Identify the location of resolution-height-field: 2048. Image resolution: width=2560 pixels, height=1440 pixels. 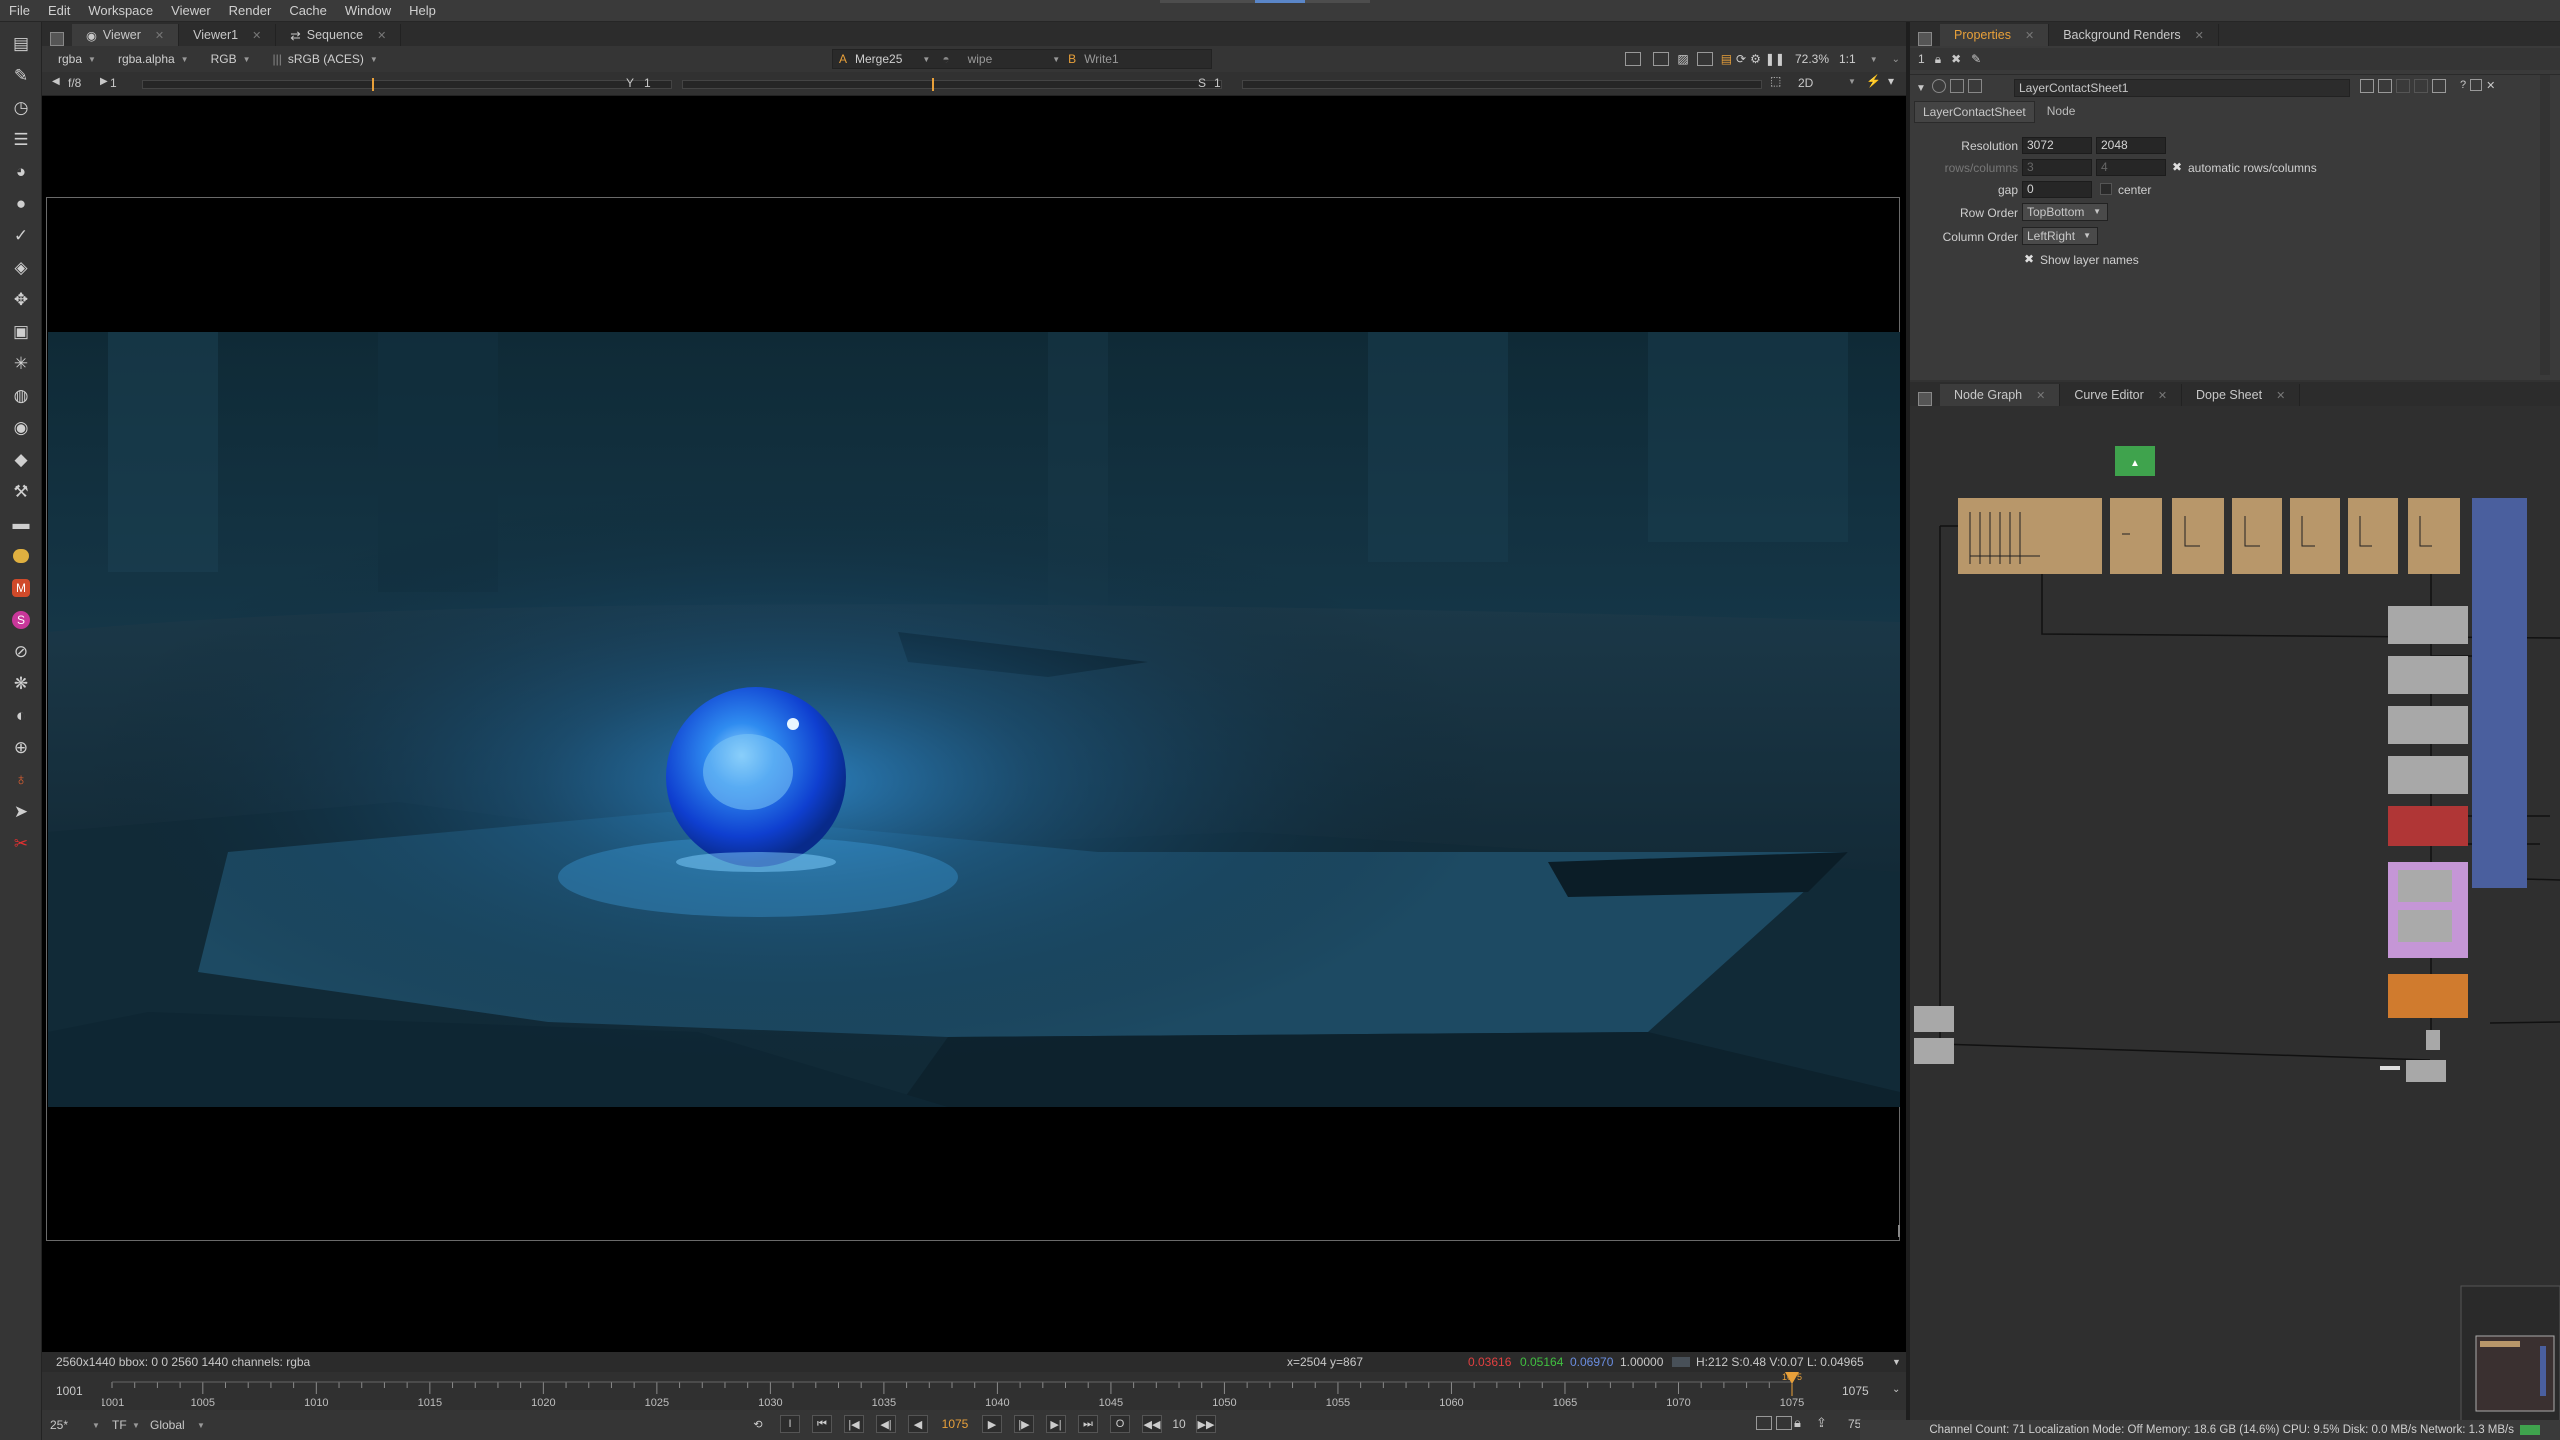
(2131, 145).